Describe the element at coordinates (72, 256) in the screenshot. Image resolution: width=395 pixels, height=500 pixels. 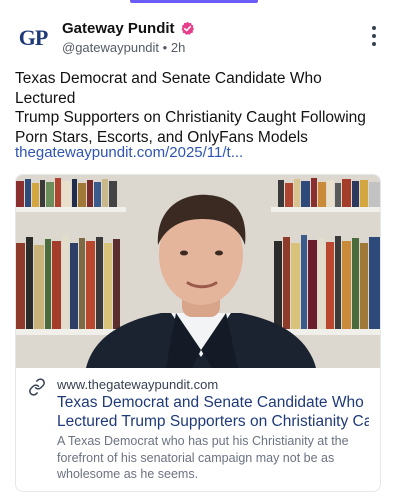
I see `bookshelf-left` at that location.